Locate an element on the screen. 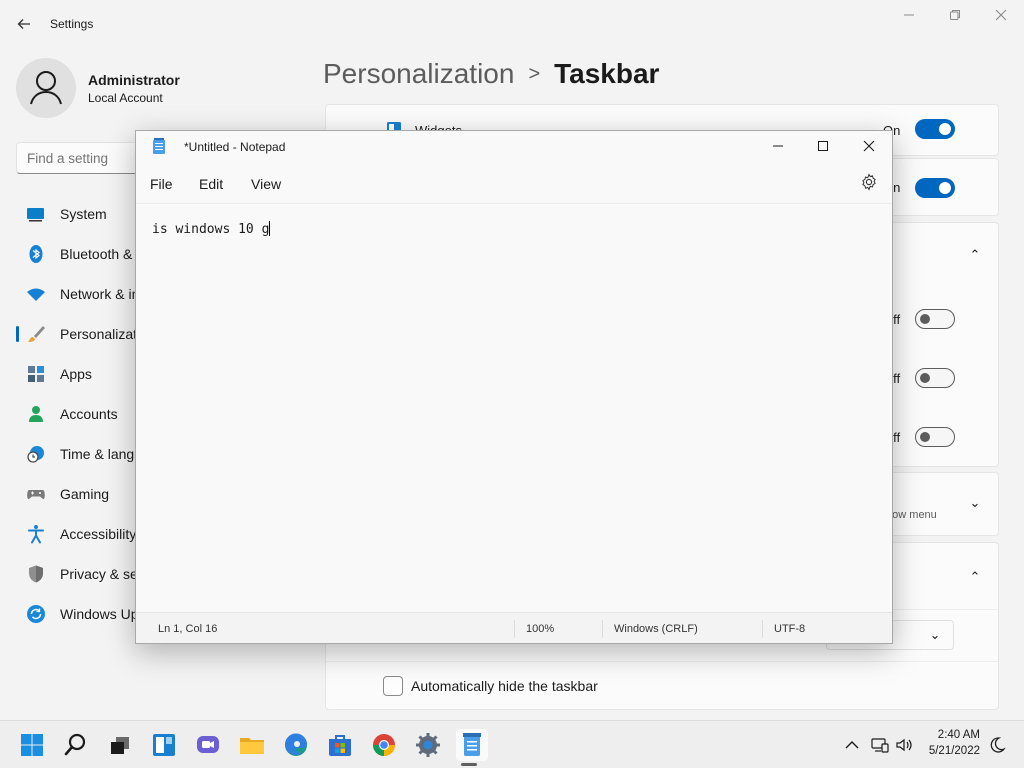 The image size is (1024, 768). widgets-icon is located at coordinates (164, 745).